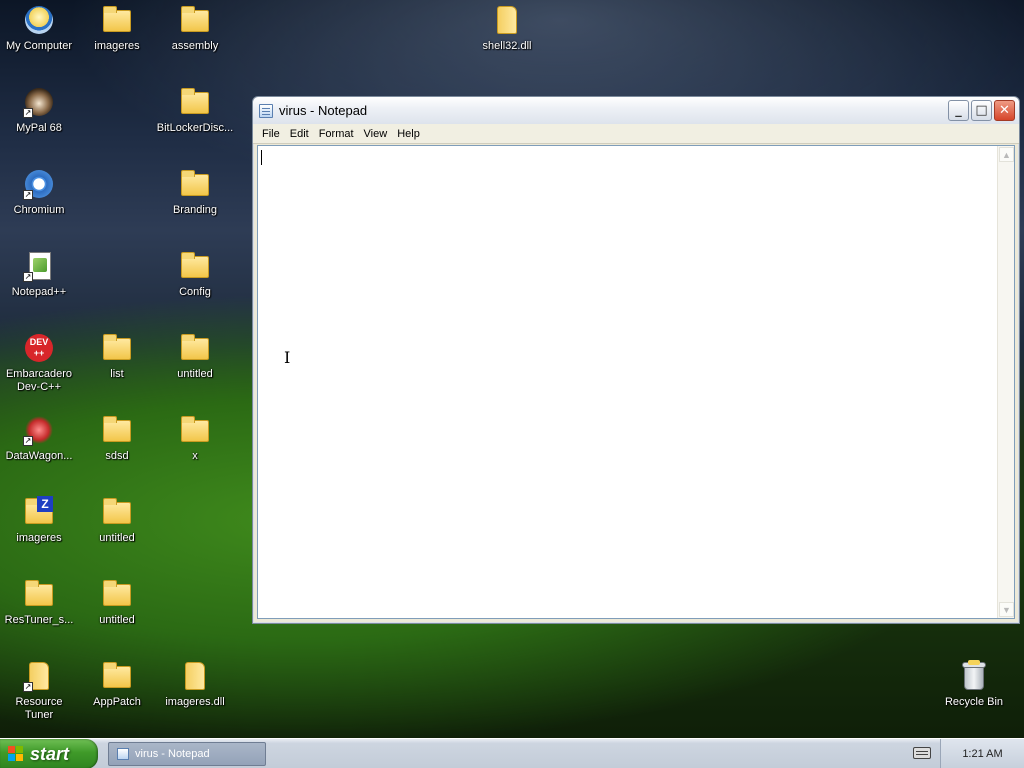  I want to click on taskbar-button-notepad: virus - Notepad, so click(187, 754).